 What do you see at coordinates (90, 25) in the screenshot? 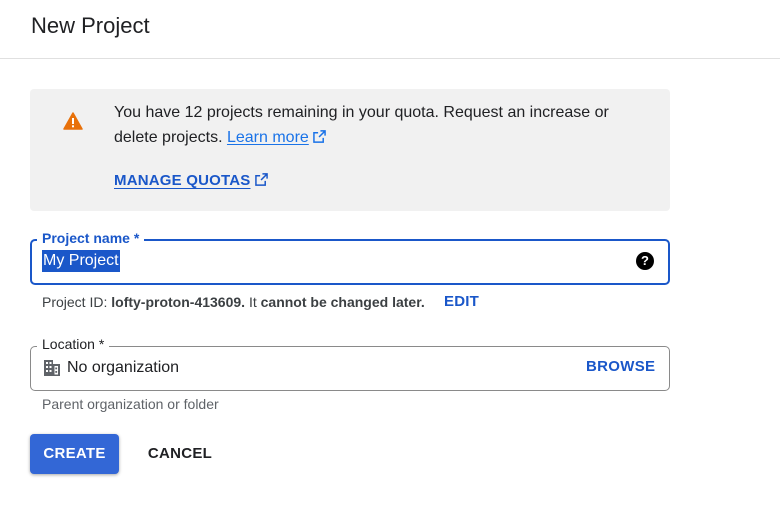
I see `page-title: New Project` at bounding box center [90, 25].